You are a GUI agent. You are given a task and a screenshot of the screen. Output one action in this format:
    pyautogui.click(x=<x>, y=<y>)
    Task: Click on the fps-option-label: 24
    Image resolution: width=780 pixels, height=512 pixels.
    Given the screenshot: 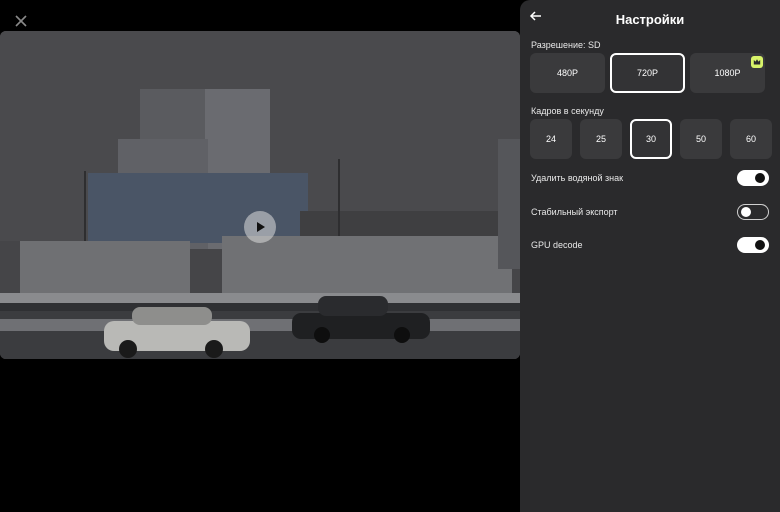 What is the action you would take?
    pyautogui.click(x=550, y=139)
    